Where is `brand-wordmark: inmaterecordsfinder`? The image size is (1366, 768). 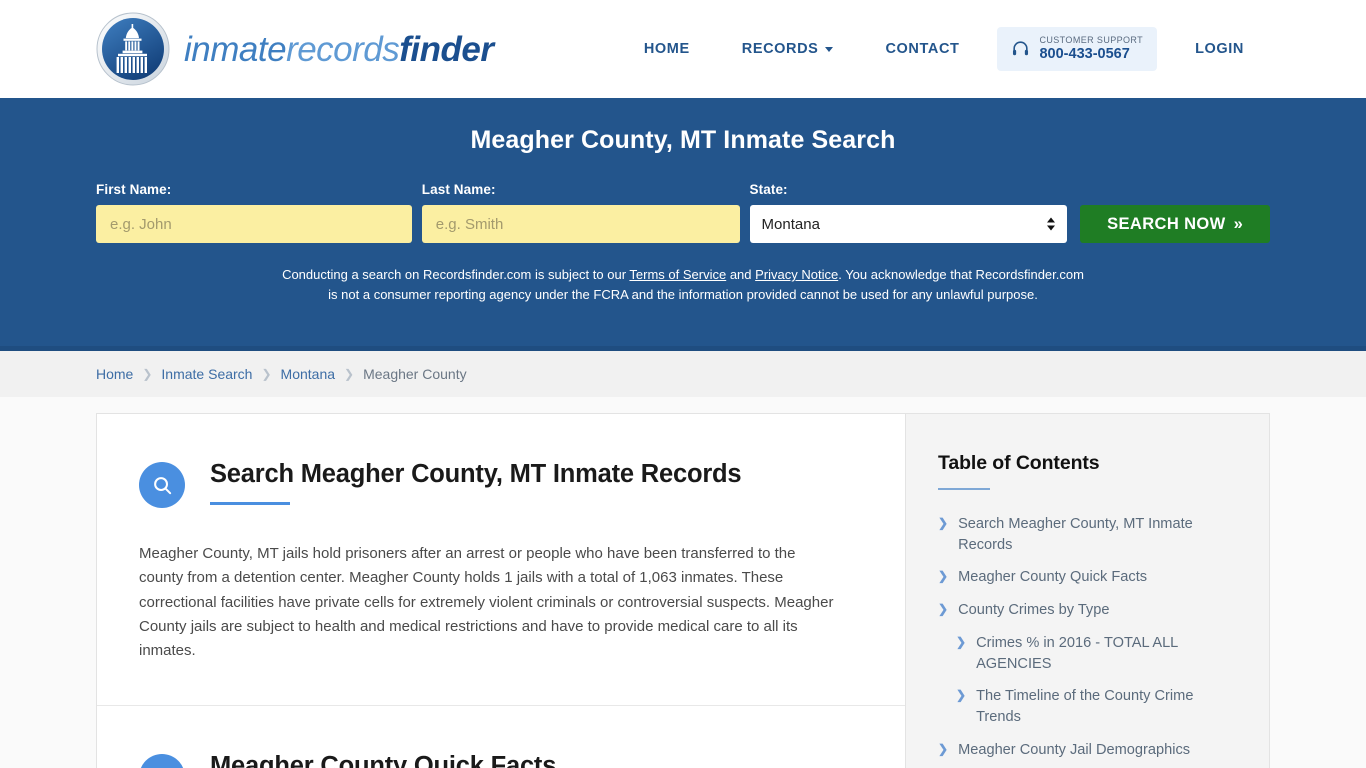 brand-wordmark: inmaterecordsfinder is located at coordinates (339, 49).